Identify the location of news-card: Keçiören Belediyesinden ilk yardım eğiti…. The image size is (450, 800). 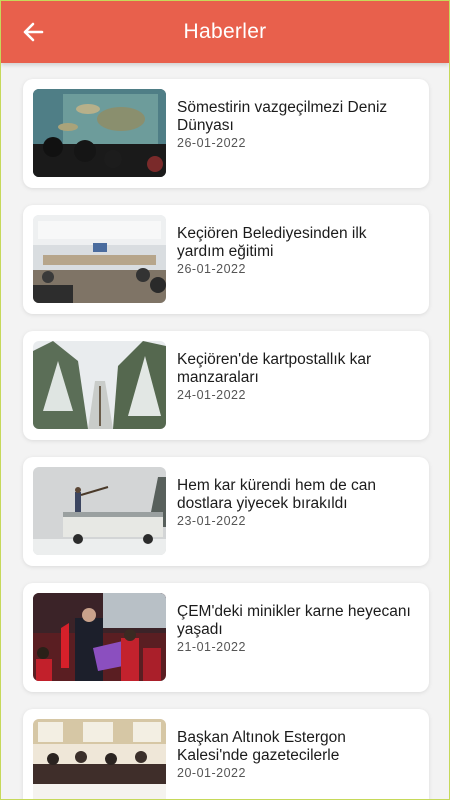
(226, 259).